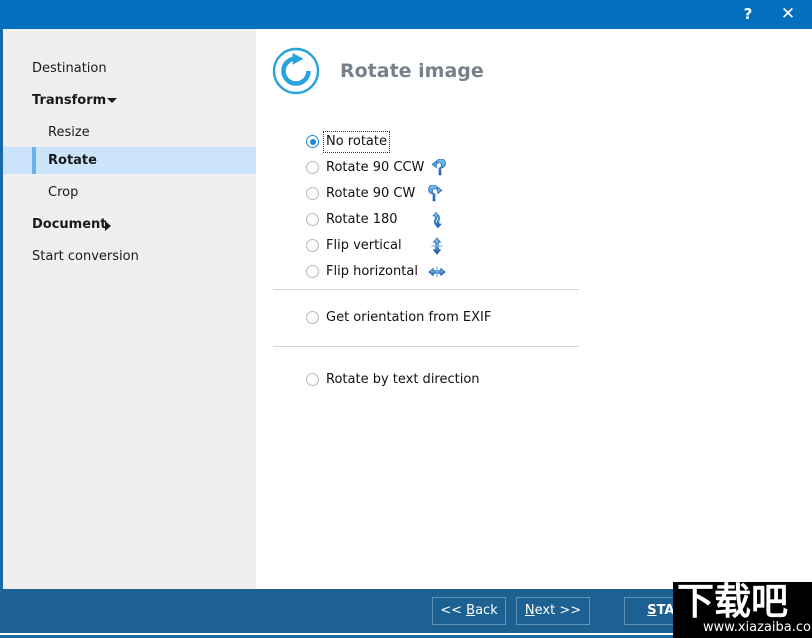  I want to click on page-title: Rotate image, so click(412, 71).